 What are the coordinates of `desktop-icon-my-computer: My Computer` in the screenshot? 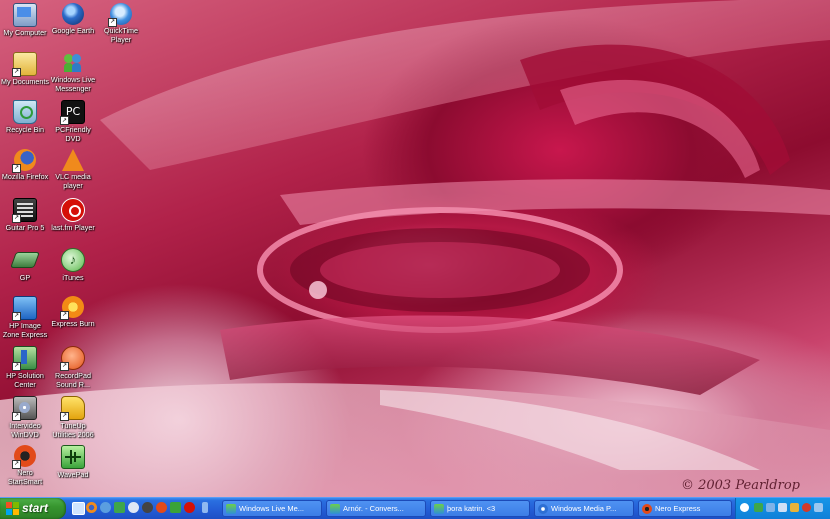 It's located at (25, 20).